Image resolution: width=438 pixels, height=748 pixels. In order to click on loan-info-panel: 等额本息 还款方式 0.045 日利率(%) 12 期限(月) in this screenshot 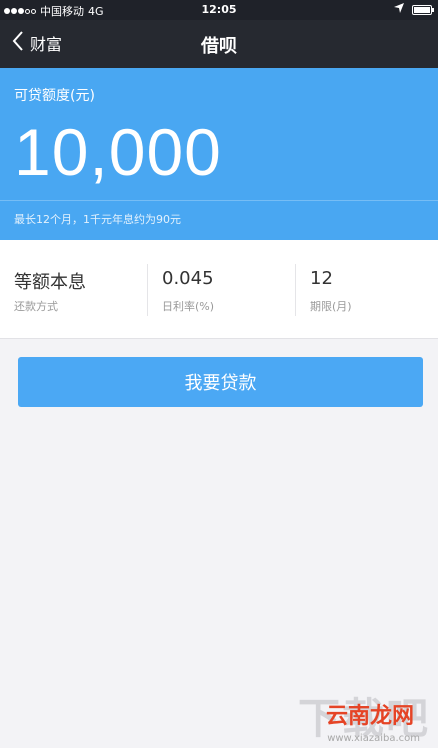, I will do `click(219, 289)`.